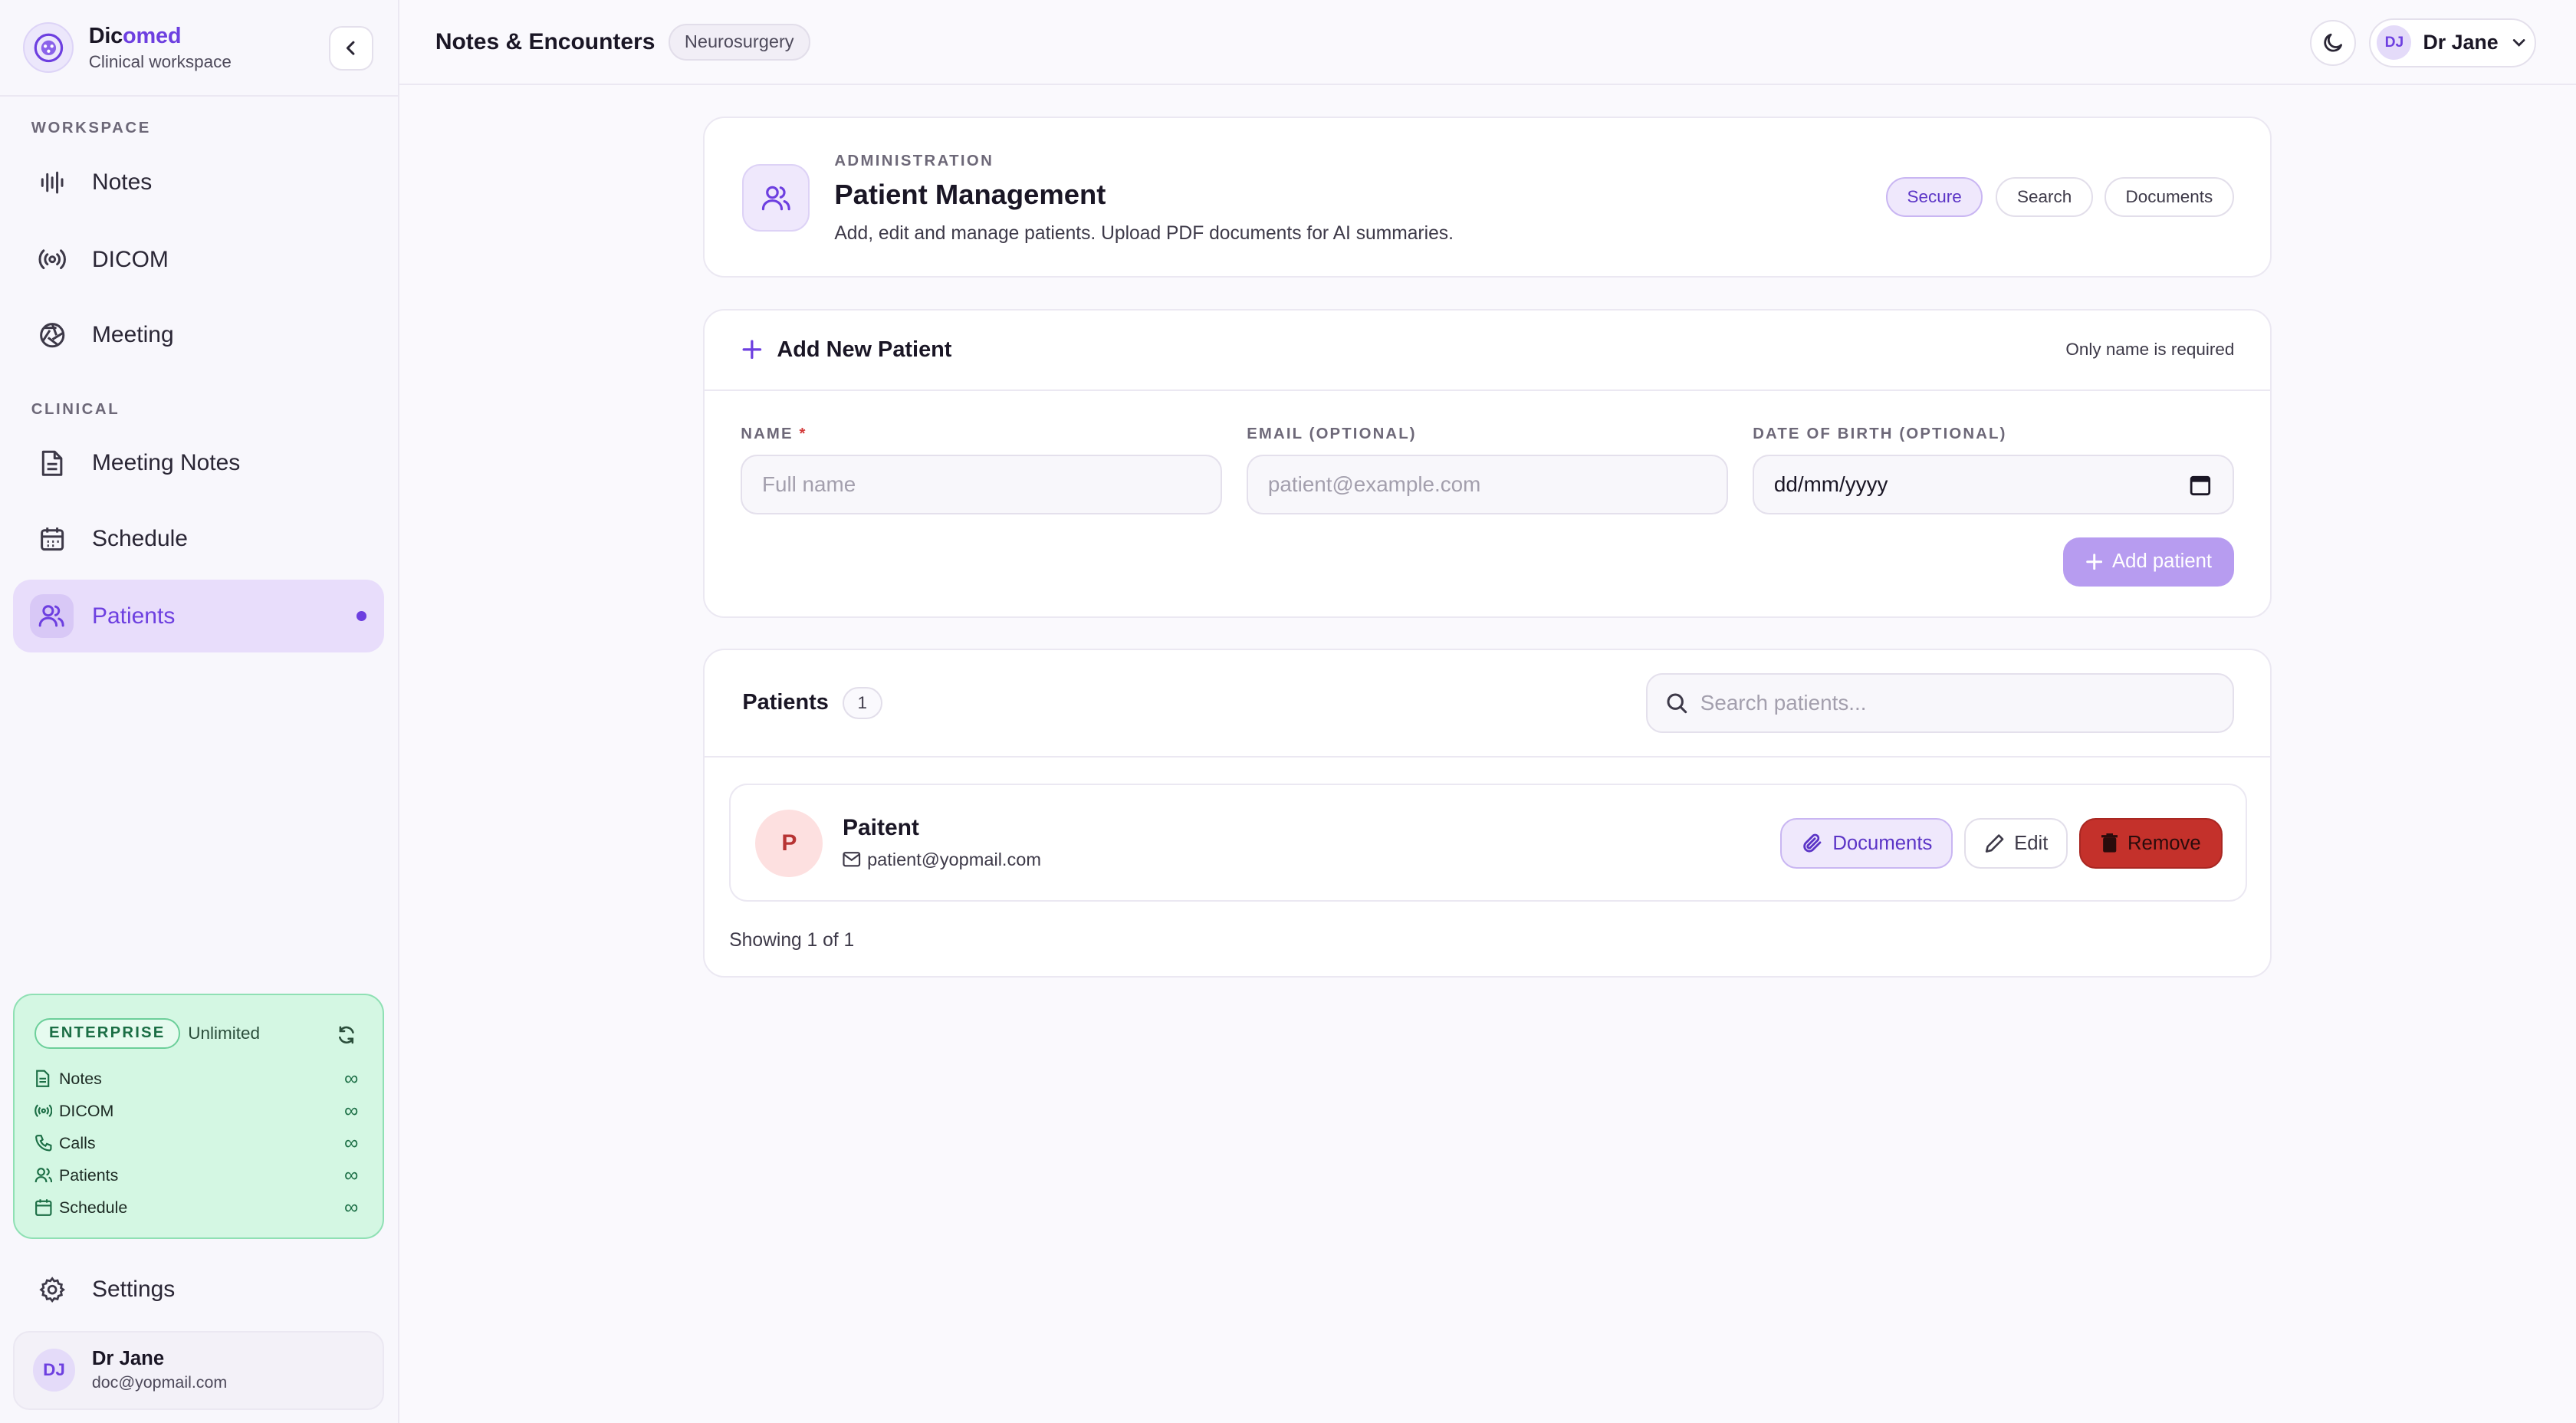 The height and width of the screenshot is (1423, 2576). What do you see at coordinates (739, 42) in the screenshot?
I see `specialty-chip: Neurosurgery` at bounding box center [739, 42].